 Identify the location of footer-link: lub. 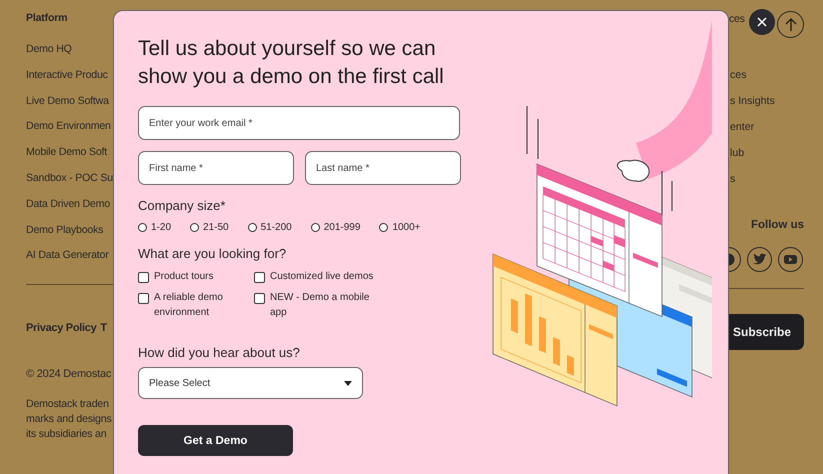
(767, 153).